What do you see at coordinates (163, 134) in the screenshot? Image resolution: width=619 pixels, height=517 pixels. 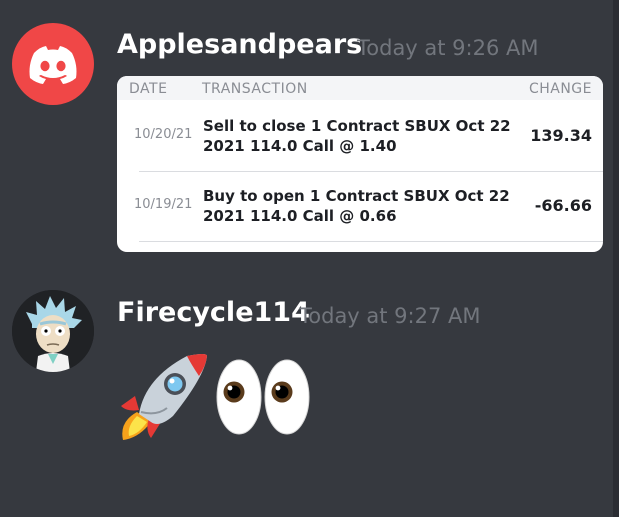 I see `row-date: 10/20/21` at bounding box center [163, 134].